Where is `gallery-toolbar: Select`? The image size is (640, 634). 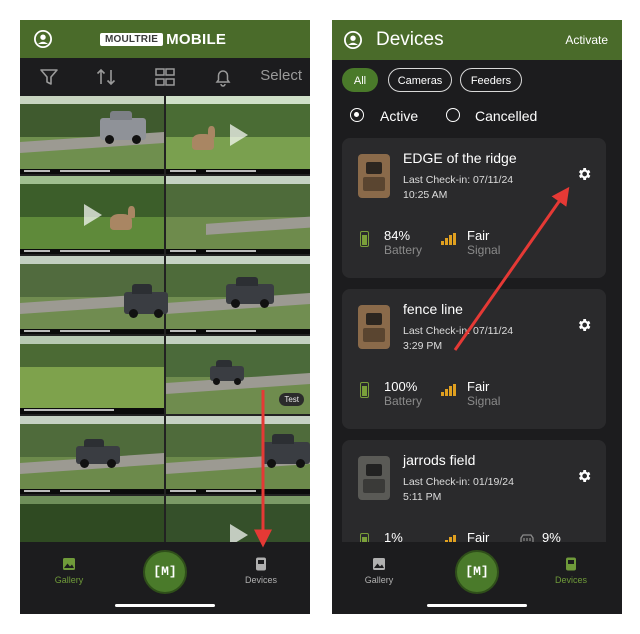 gallery-toolbar: Select is located at coordinates (165, 77).